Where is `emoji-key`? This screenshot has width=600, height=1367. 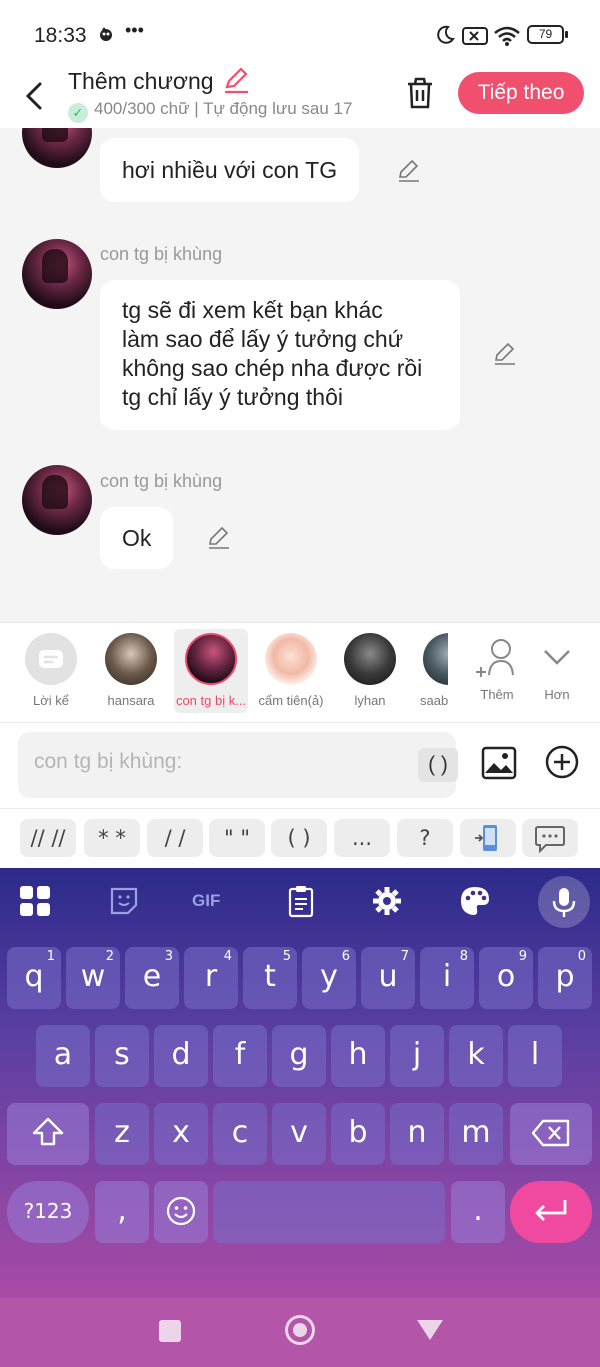
emoji-key is located at coordinates (181, 1212).